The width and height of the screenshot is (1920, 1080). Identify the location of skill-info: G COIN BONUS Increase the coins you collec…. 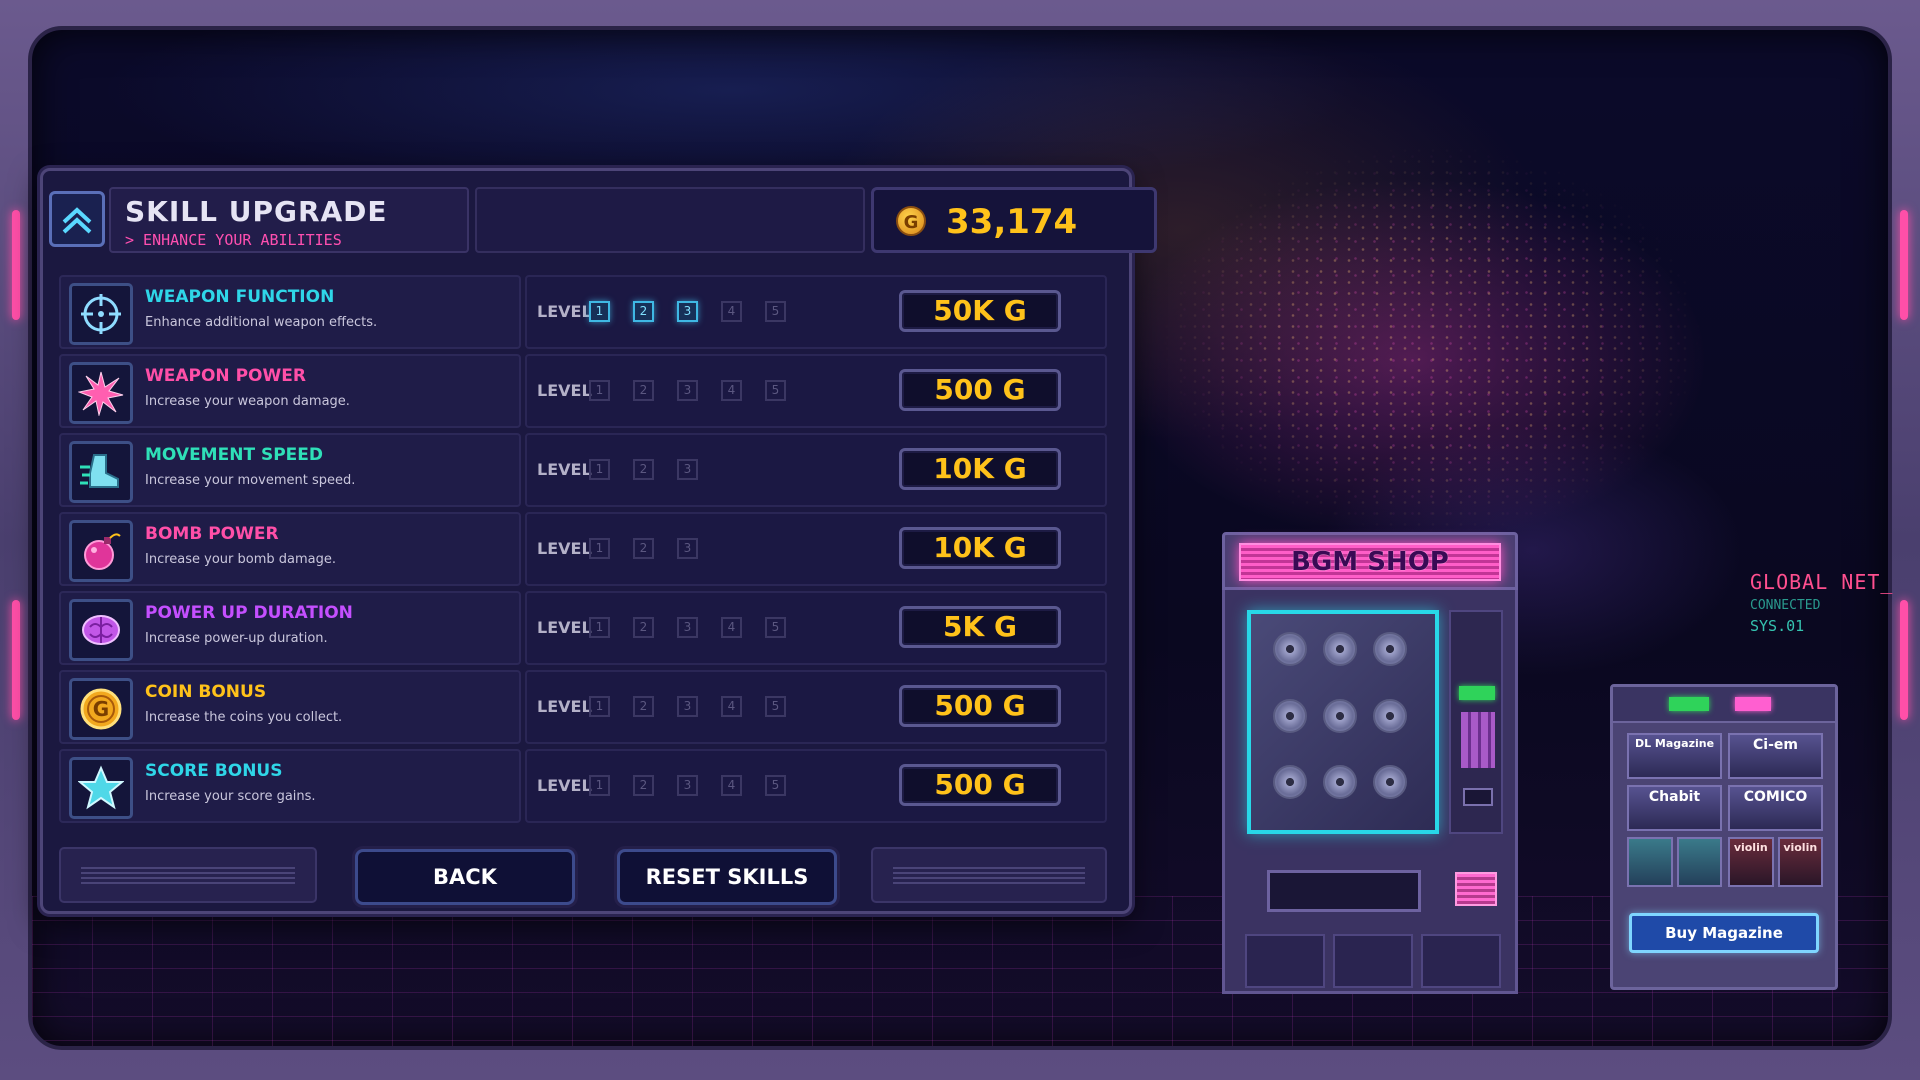
(290, 707).